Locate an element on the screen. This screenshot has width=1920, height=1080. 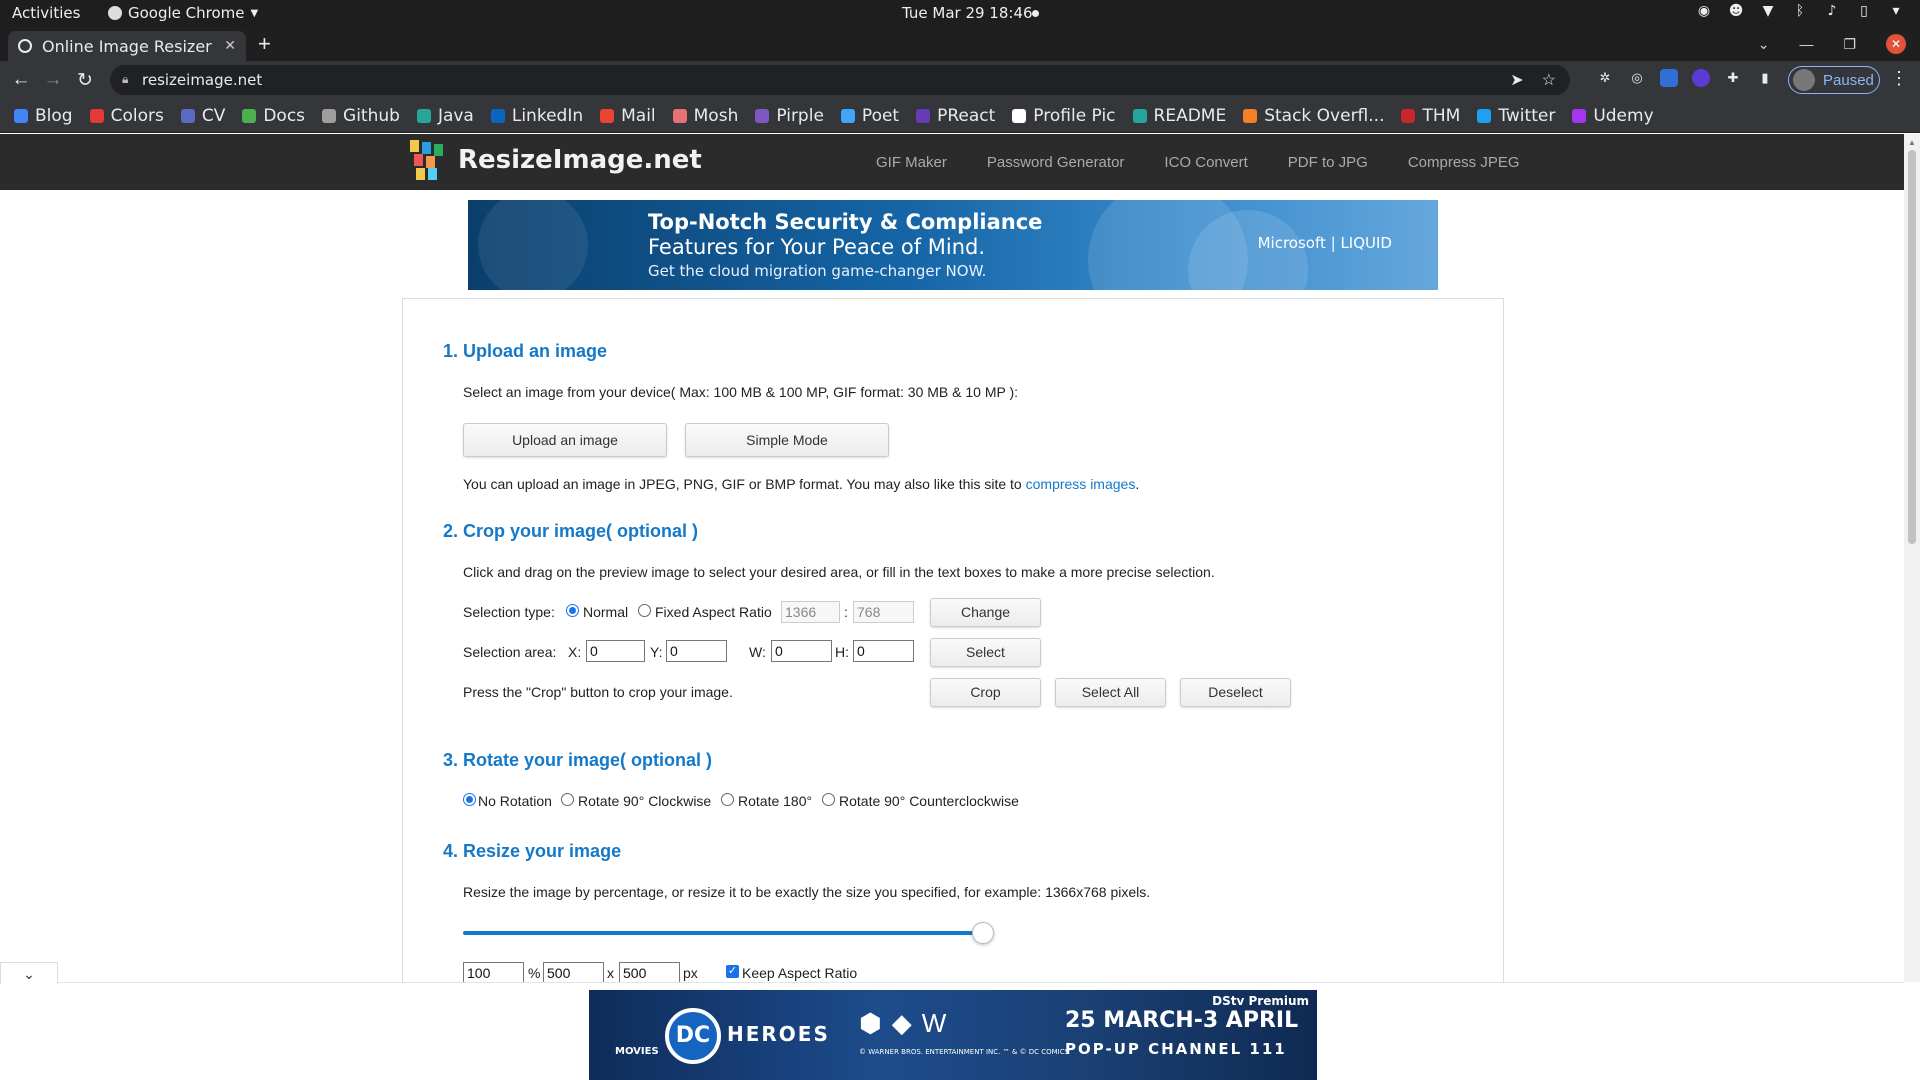
normal-label: Normal is located at coordinates (605, 612).